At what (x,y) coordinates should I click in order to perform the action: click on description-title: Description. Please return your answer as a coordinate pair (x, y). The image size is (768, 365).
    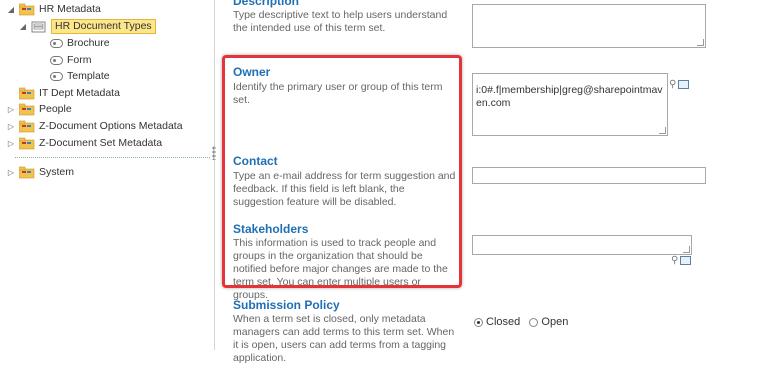
    Looking at the image, I should click on (266, 4).